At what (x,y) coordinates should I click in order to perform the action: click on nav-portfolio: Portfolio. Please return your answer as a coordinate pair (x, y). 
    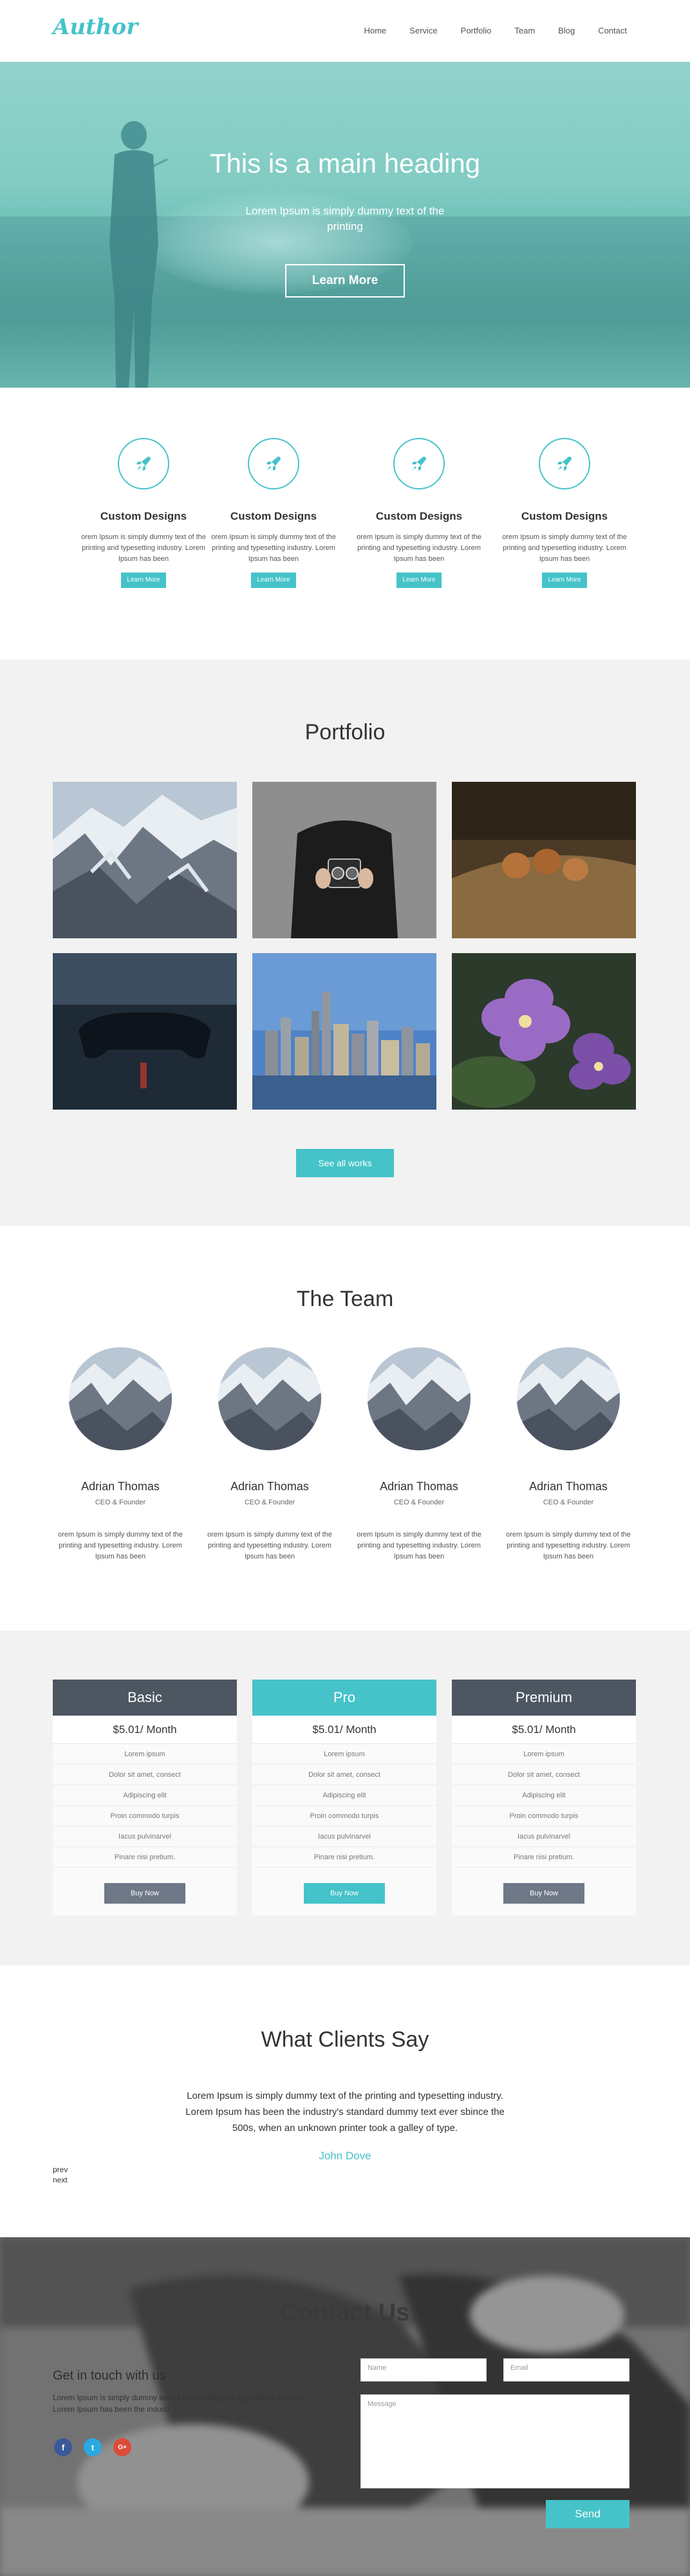
    Looking at the image, I should click on (476, 30).